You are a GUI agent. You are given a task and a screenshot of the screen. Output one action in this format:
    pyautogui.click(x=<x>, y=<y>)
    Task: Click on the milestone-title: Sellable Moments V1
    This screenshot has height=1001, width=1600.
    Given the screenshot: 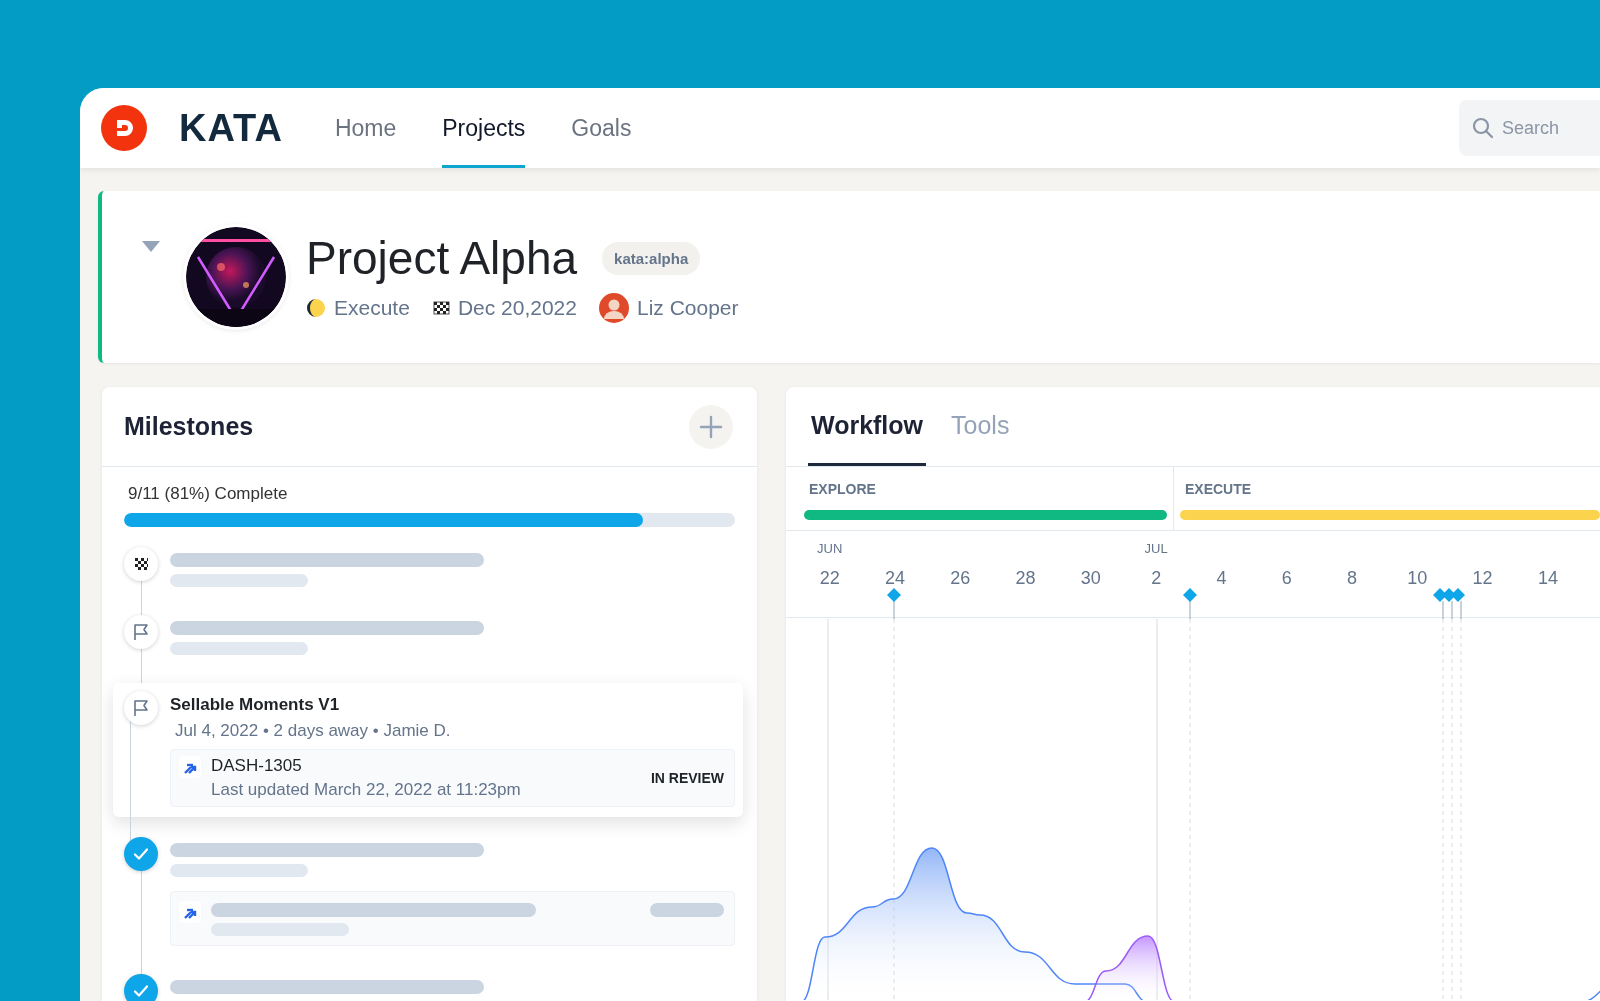 What is the action you would take?
    pyautogui.click(x=255, y=705)
    